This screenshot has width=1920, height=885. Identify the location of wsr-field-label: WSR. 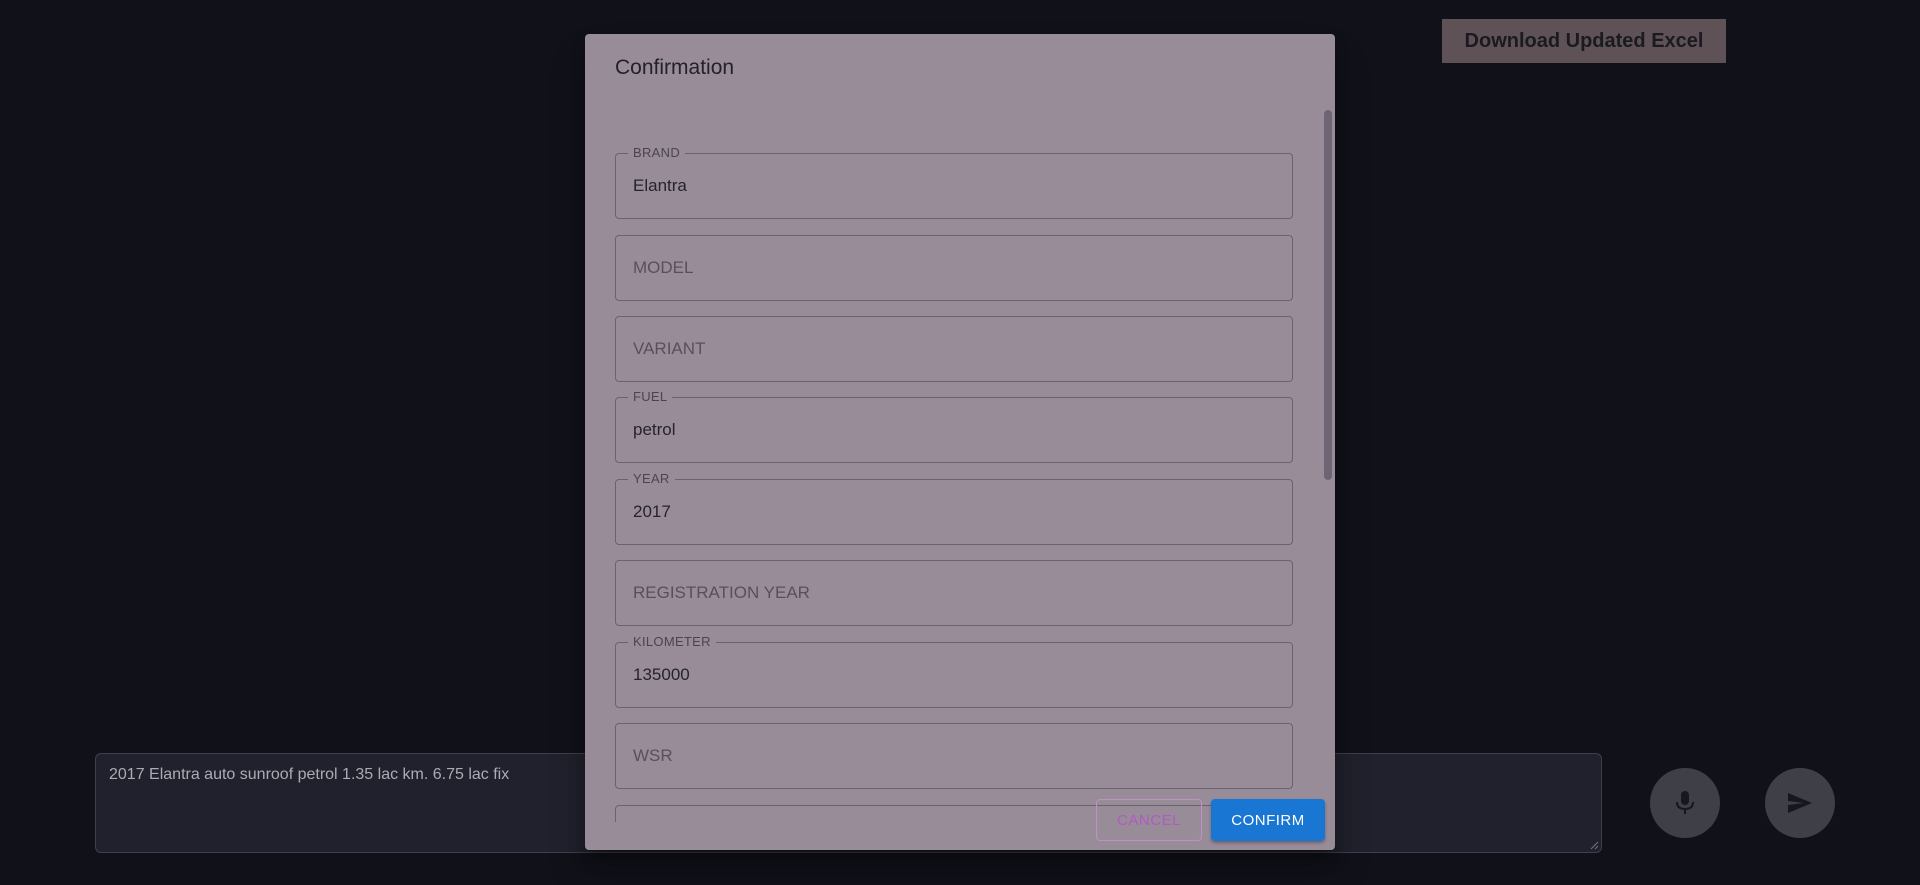
(653, 755).